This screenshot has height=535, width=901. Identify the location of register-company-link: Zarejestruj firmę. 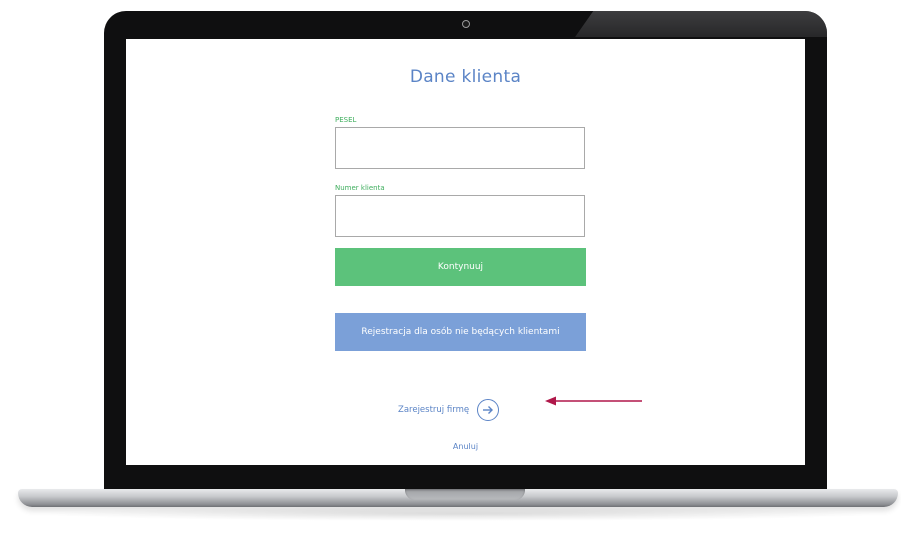
(449, 410).